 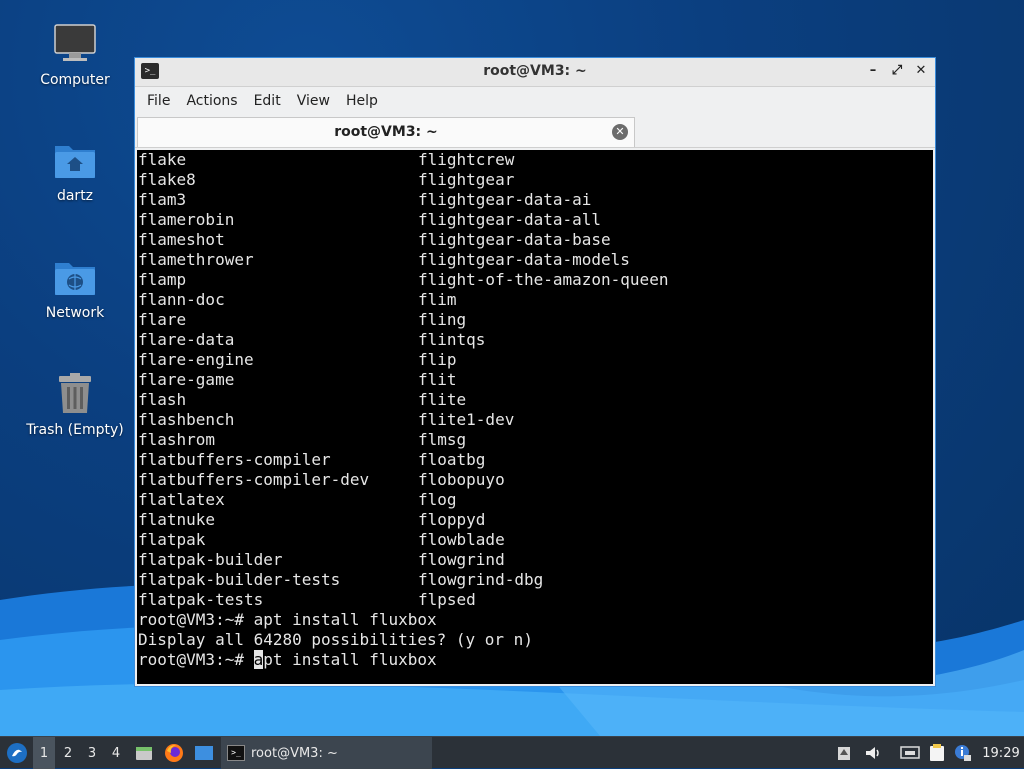 I want to click on desktop-icon-trash: Trash (Empty), so click(x=75, y=405).